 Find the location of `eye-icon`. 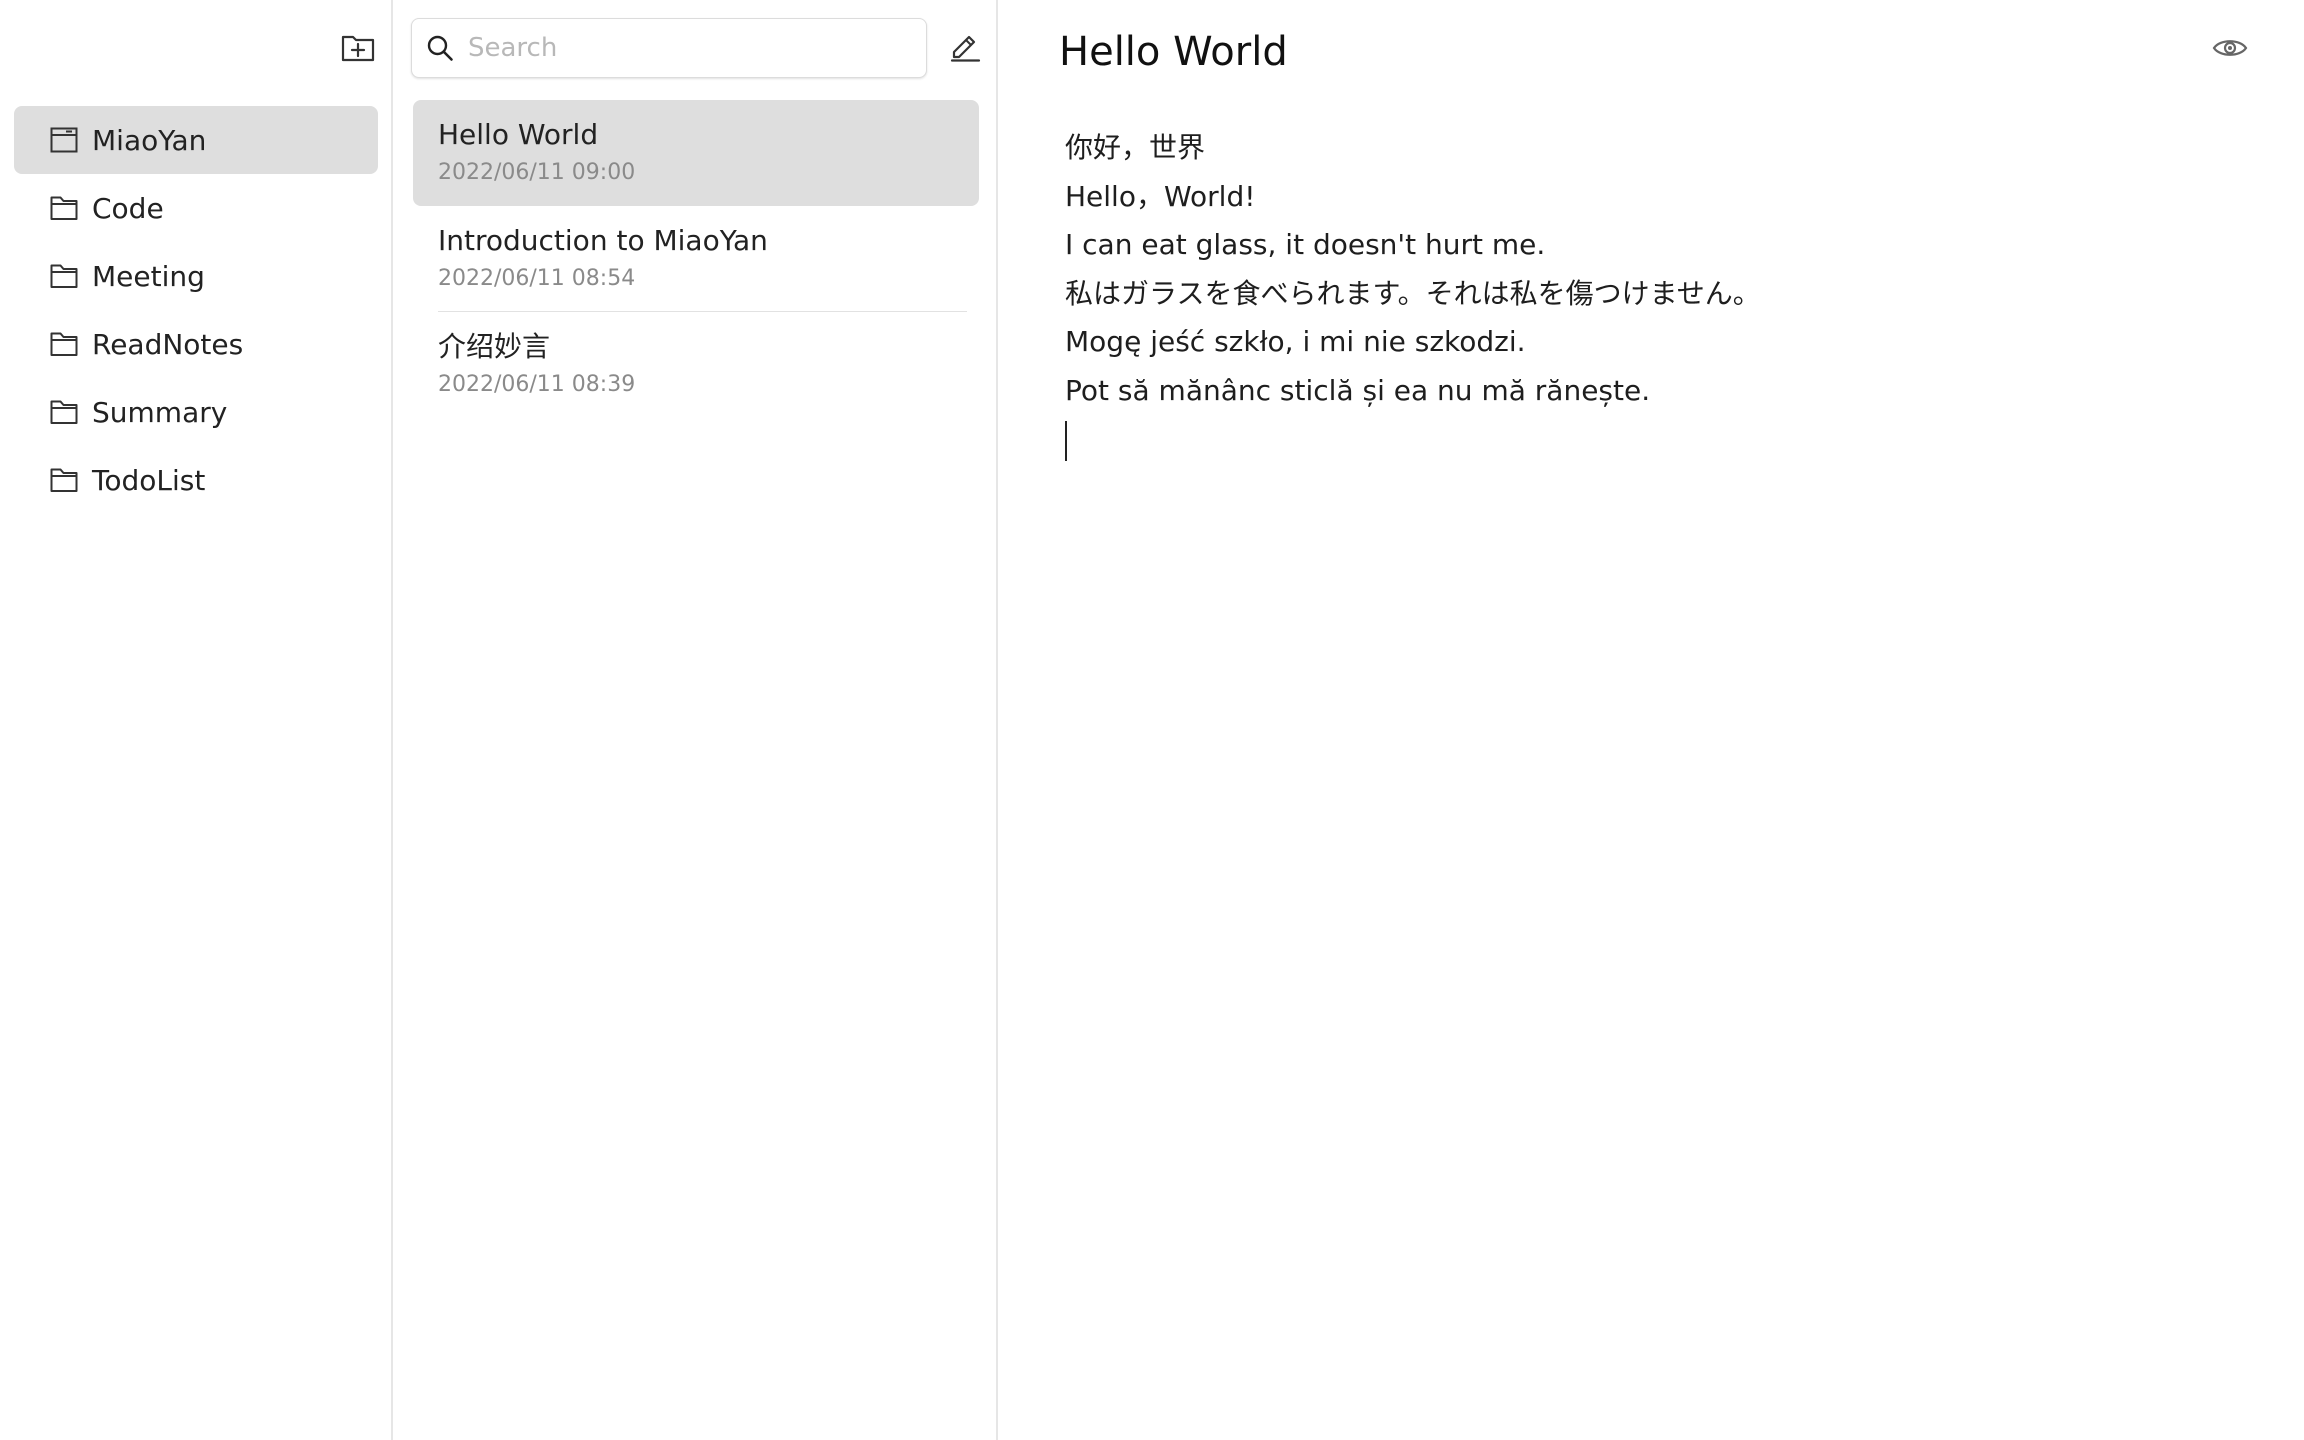

eye-icon is located at coordinates (2230, 48).